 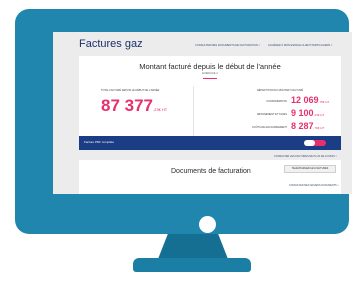 I want to click on monitor-neck, so click(x=193, y=246).